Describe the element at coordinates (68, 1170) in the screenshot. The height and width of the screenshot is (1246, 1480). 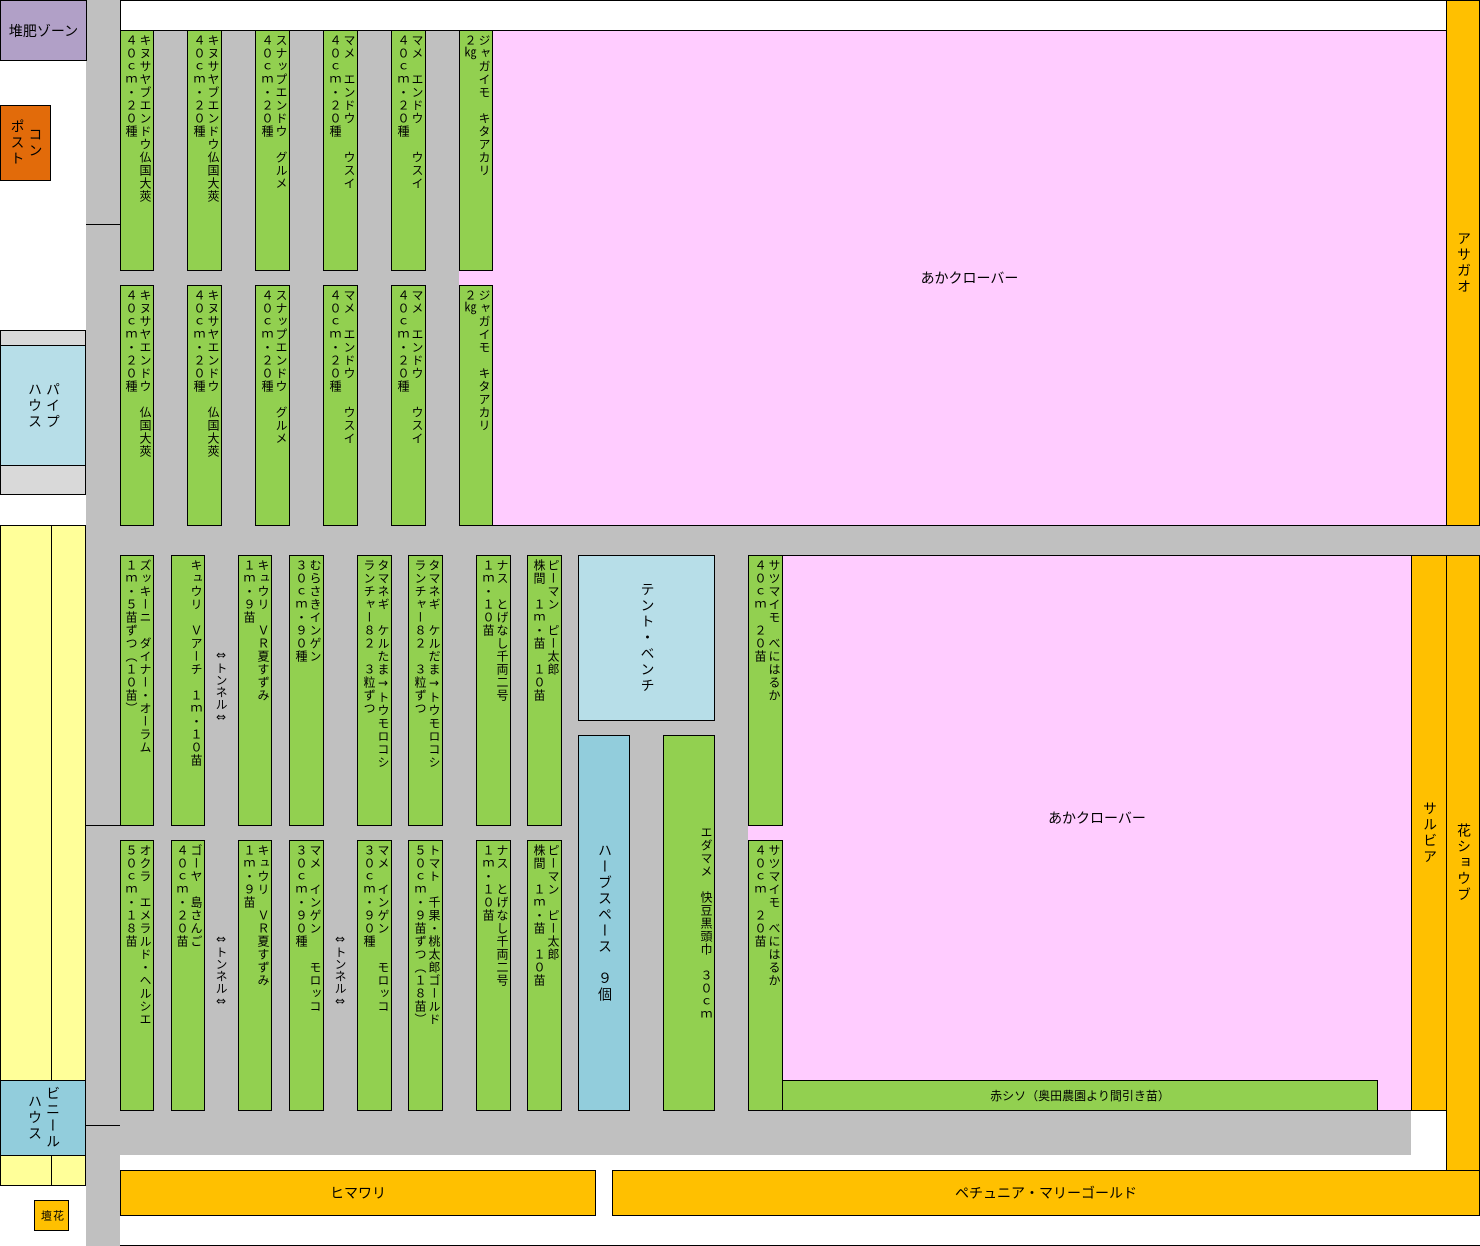
I see `house-yellow-bottom-right` at that location.